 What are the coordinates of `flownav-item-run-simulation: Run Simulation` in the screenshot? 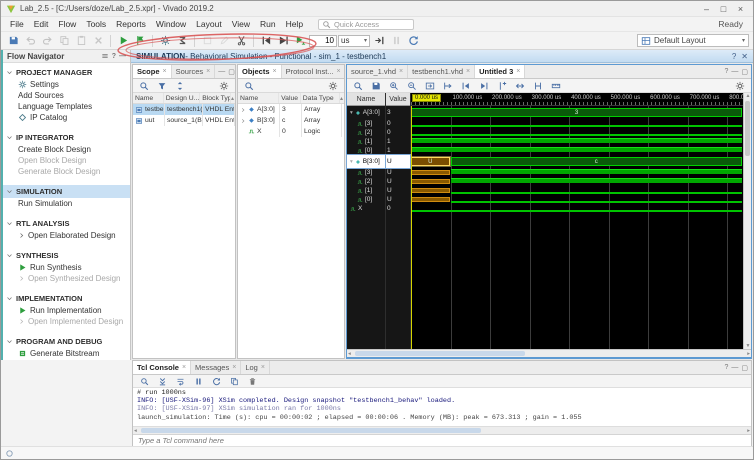 It's located at (66, 203).